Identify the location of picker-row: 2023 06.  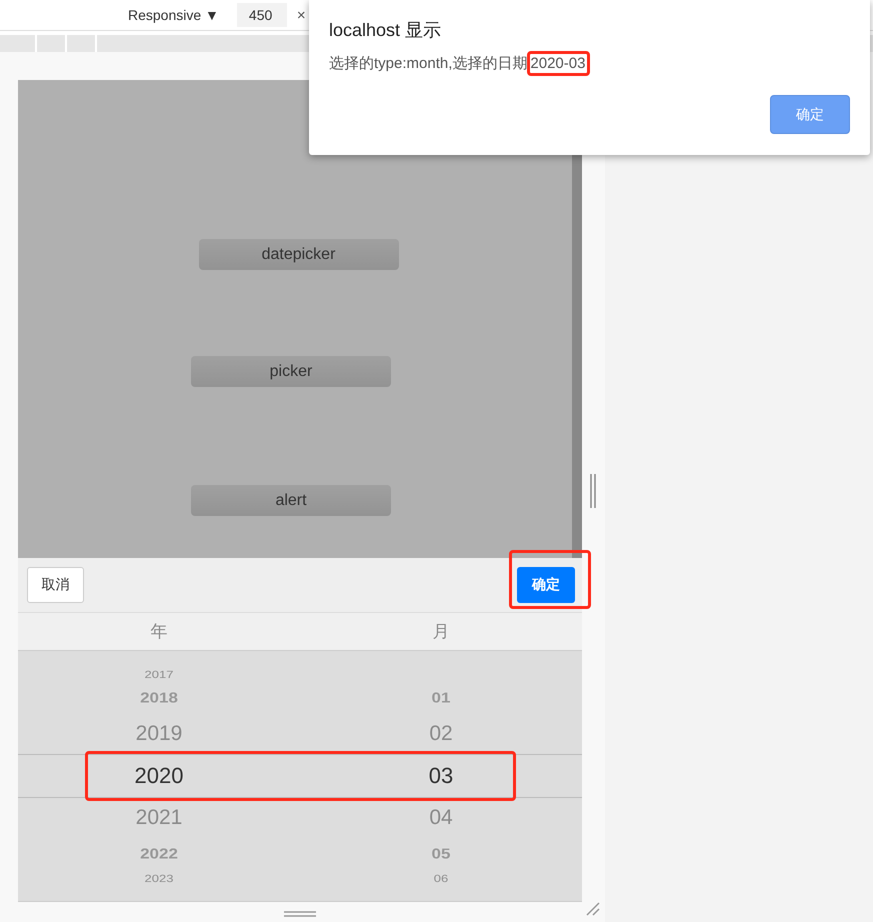
(300, 878).